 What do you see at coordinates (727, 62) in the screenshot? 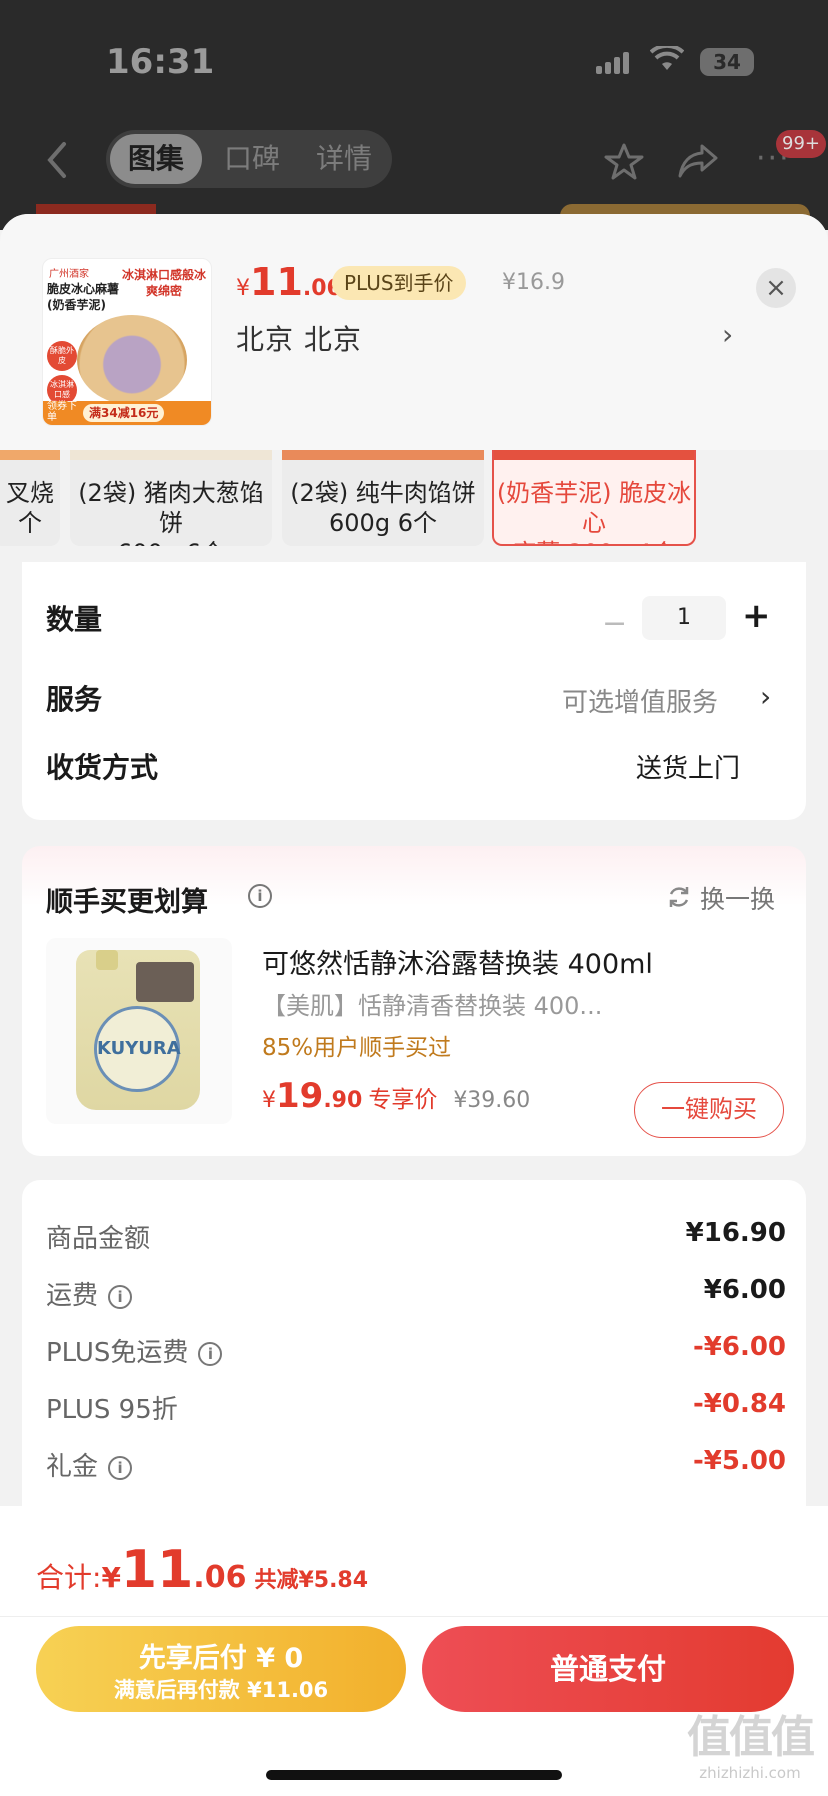
I see `battery-icon: 34` at bounding box center [727, 62].